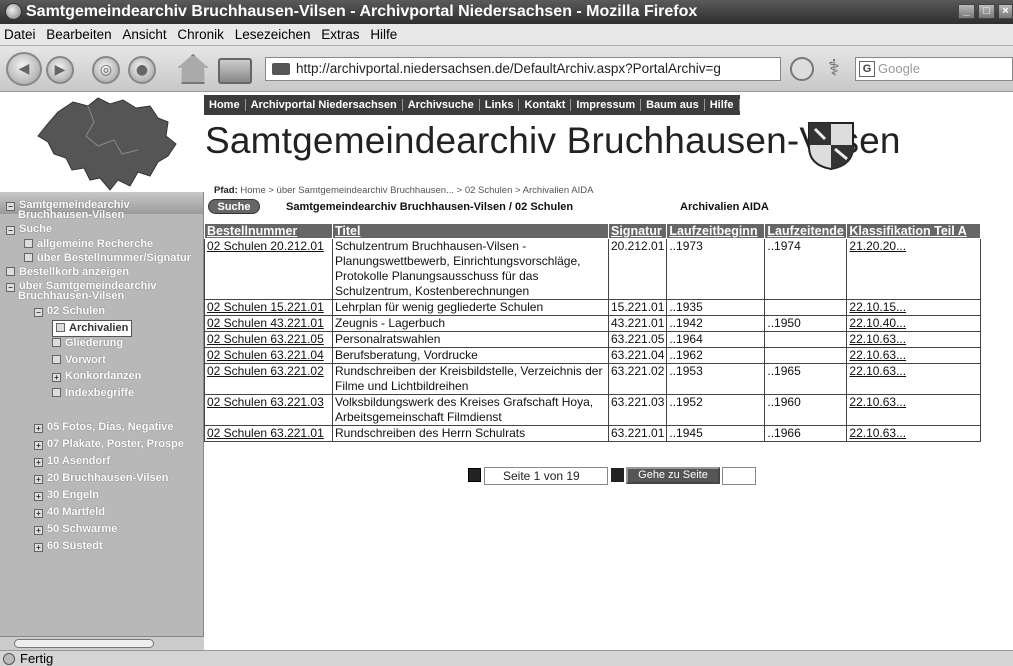 This screenshot has width=1013, height=666. What do you see at coordinates (739, 476) in the screenshot?
I see `goto-page-input` at bounding box center [739, 476].